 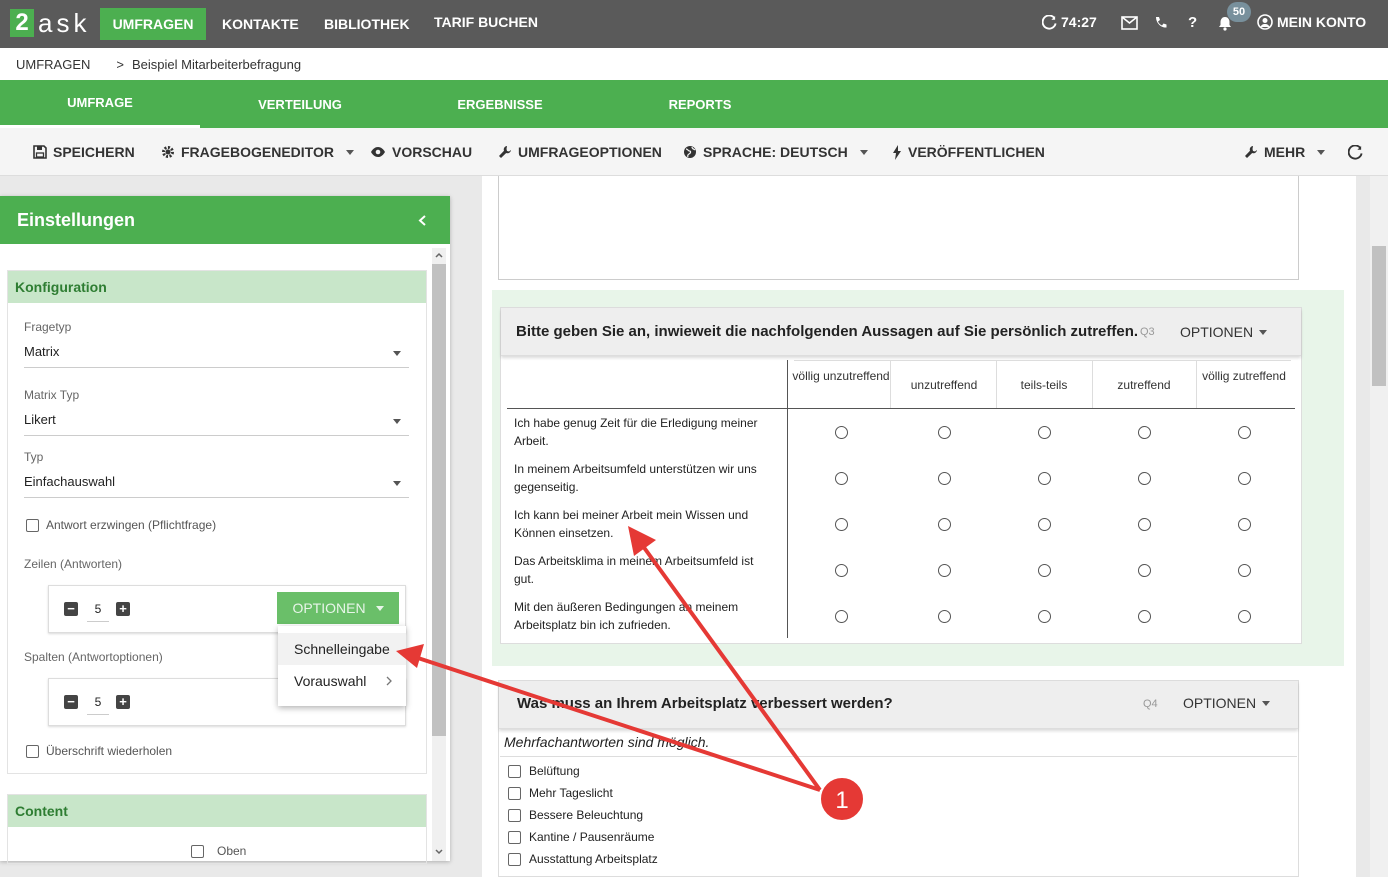 What do you see at coordinates (968, 152) in the screenshot?
I see `publish-button: VERÖFFENTLICHEN` at bounding box center [968, 152].